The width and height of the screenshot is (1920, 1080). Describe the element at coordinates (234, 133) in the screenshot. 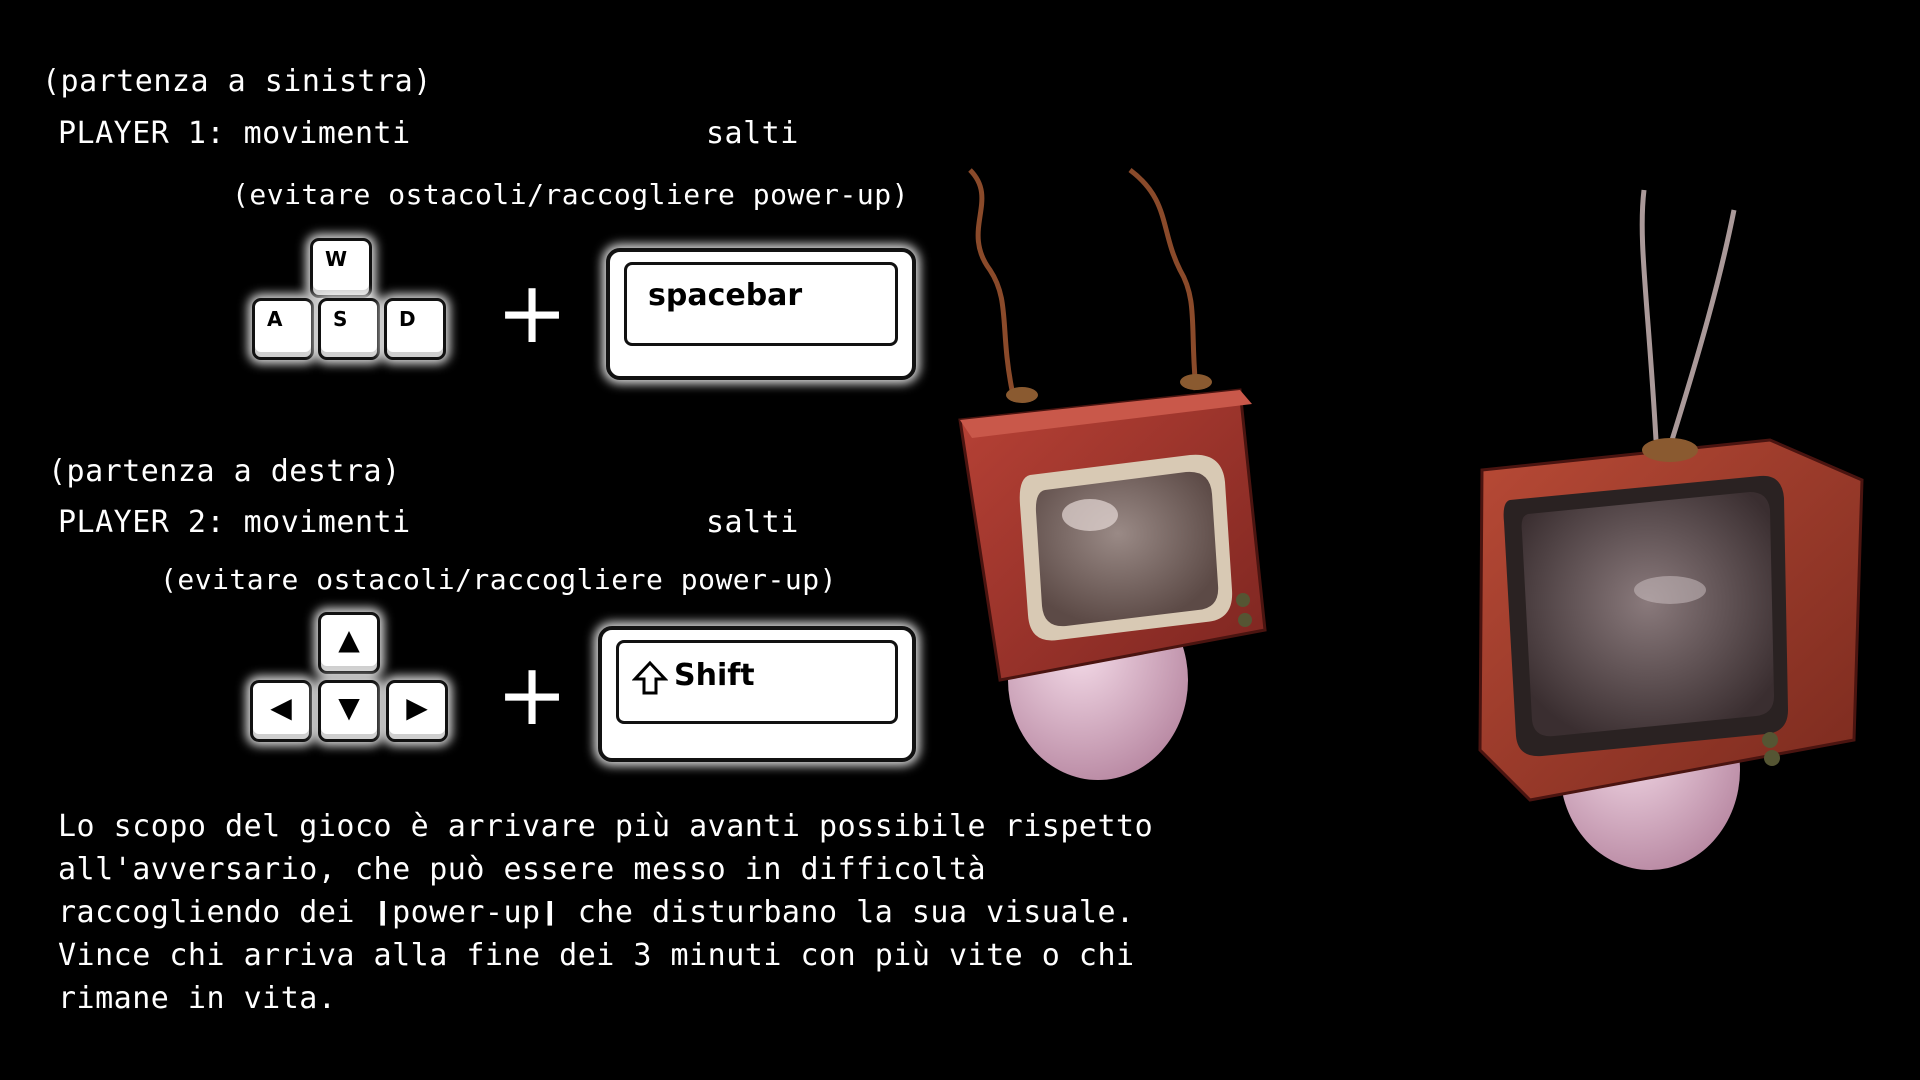

I see `player1-title: PLAYER 1: movimenti` at that location.